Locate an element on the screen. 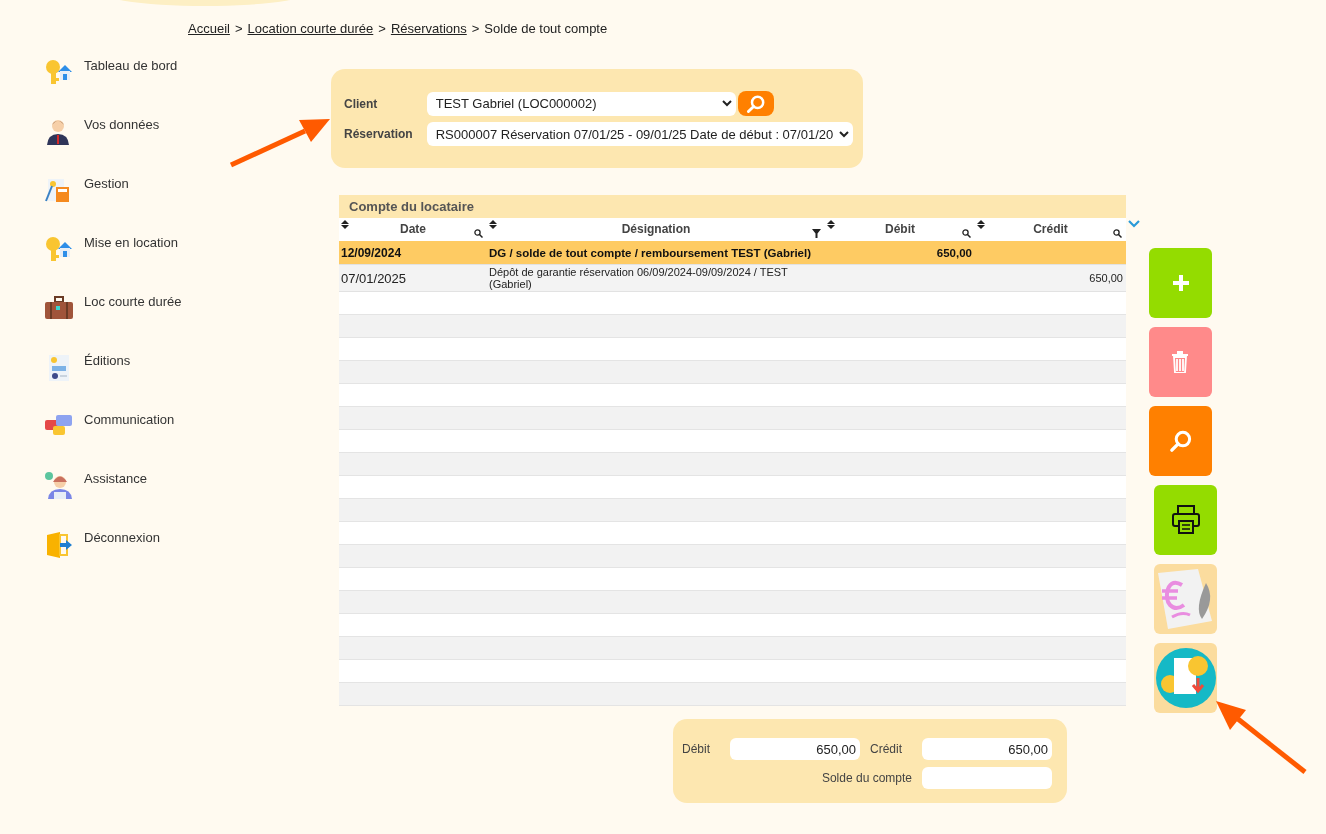 The image size is (1326, 834). table-cell: 07/01/2025 is located at coordinates (374, 278).